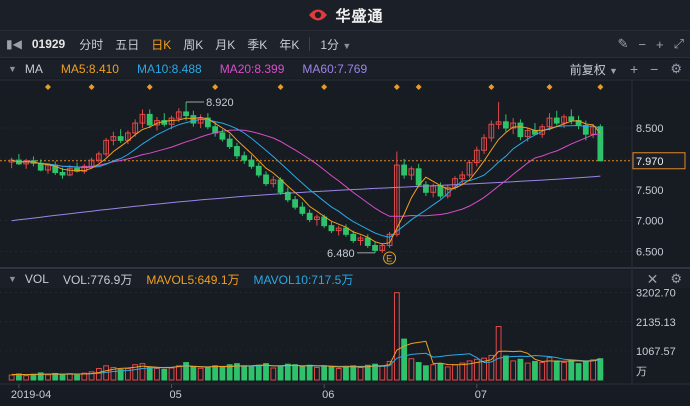 This screenshot has width=690, height=406. I want to click on tab-yearly-k: 年K, so click(289, 44).